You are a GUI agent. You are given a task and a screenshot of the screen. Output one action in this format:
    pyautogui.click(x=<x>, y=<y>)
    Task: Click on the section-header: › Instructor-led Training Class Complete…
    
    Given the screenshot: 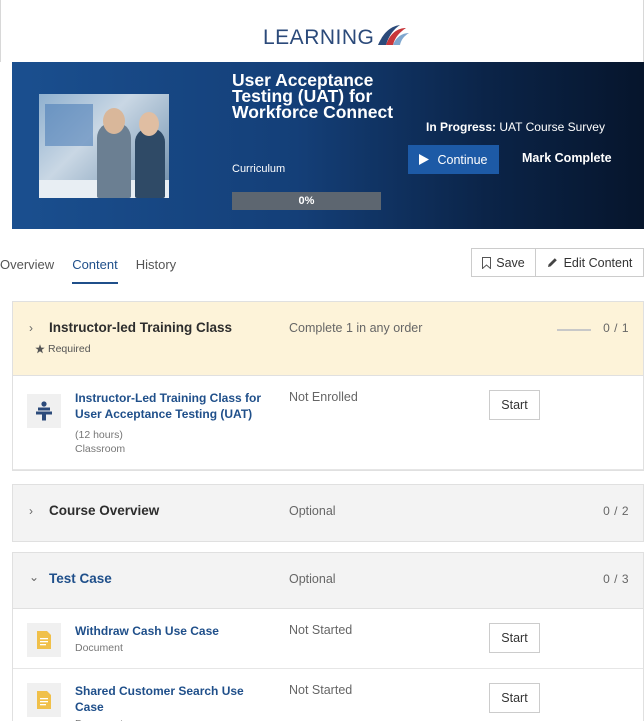 What is the action you would take?
    pyautogui.click(x=328, y=339)
    